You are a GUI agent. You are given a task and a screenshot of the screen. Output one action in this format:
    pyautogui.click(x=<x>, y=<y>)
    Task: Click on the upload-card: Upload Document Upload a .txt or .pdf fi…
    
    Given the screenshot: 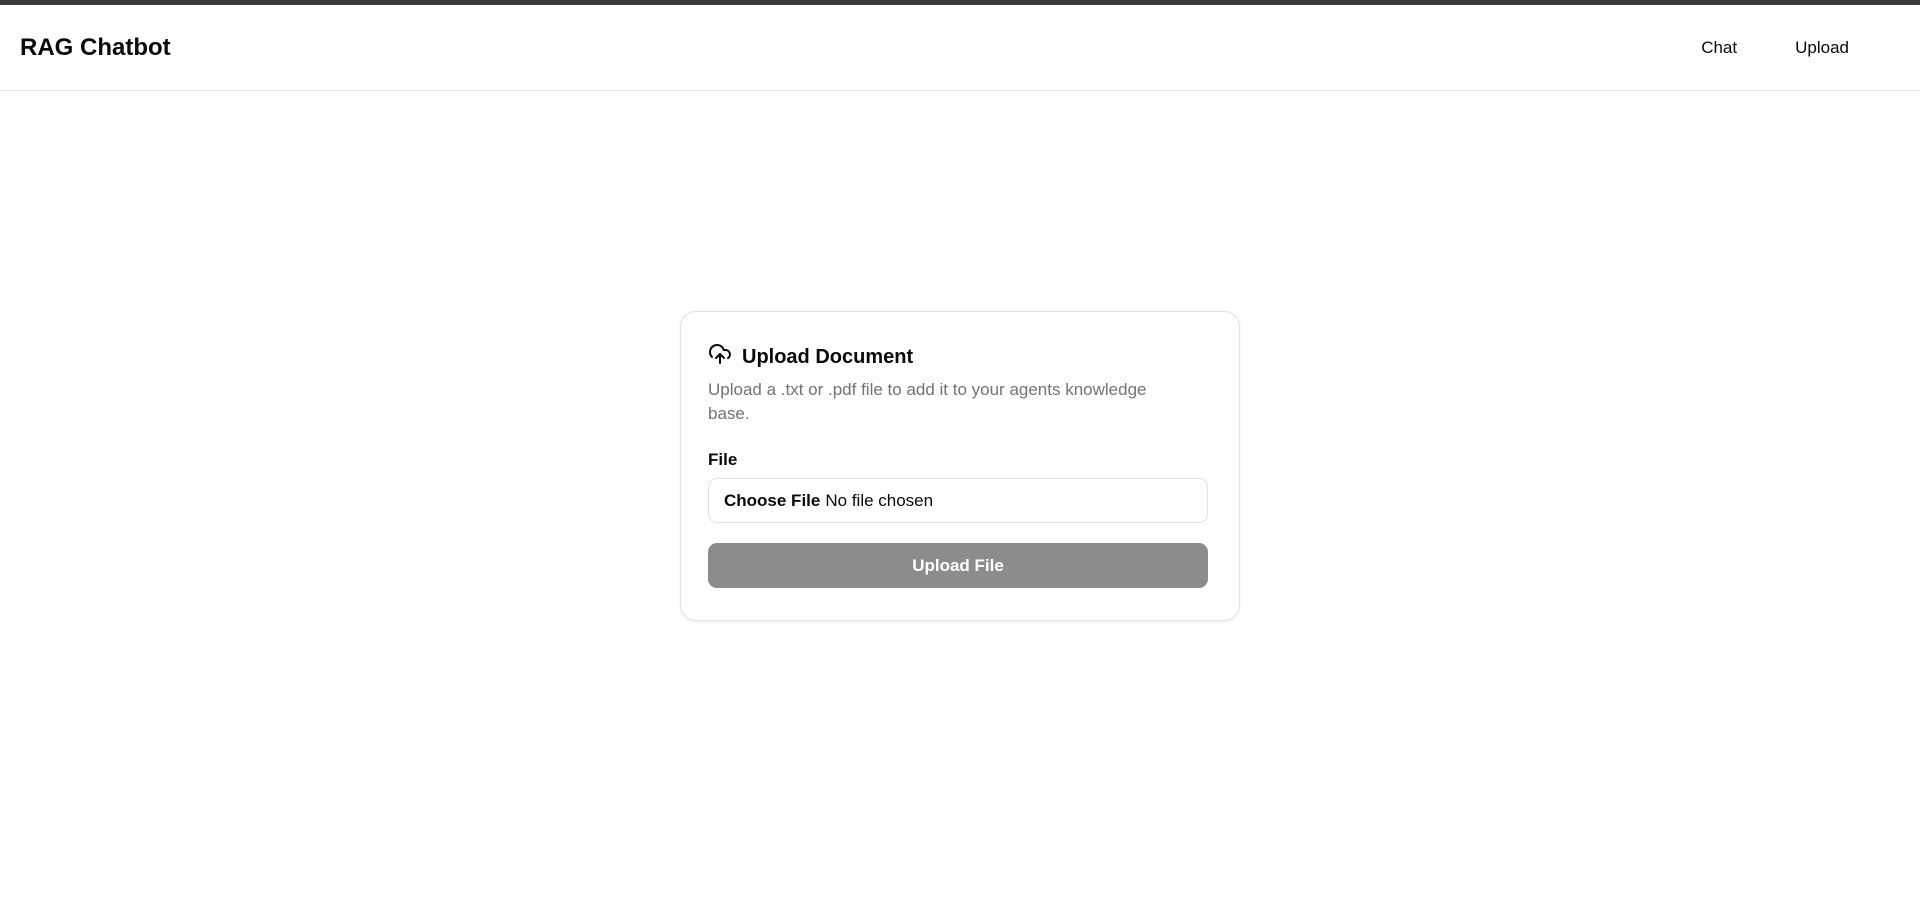 What is the action you would take?
    pyautogui.click(x=960, y=466)
    